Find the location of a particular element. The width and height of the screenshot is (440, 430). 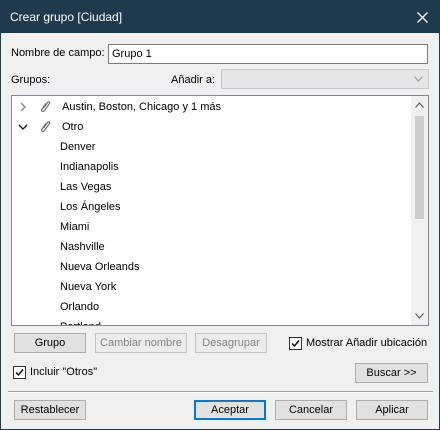

tree-item: Nashville is located at coordinates (209, 248).